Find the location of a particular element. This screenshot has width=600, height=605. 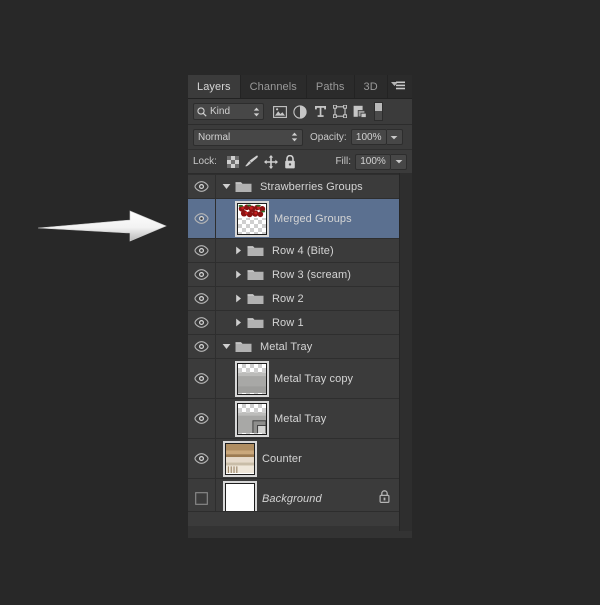

panel-scroll-gutter is located at coordinates (405, 352).